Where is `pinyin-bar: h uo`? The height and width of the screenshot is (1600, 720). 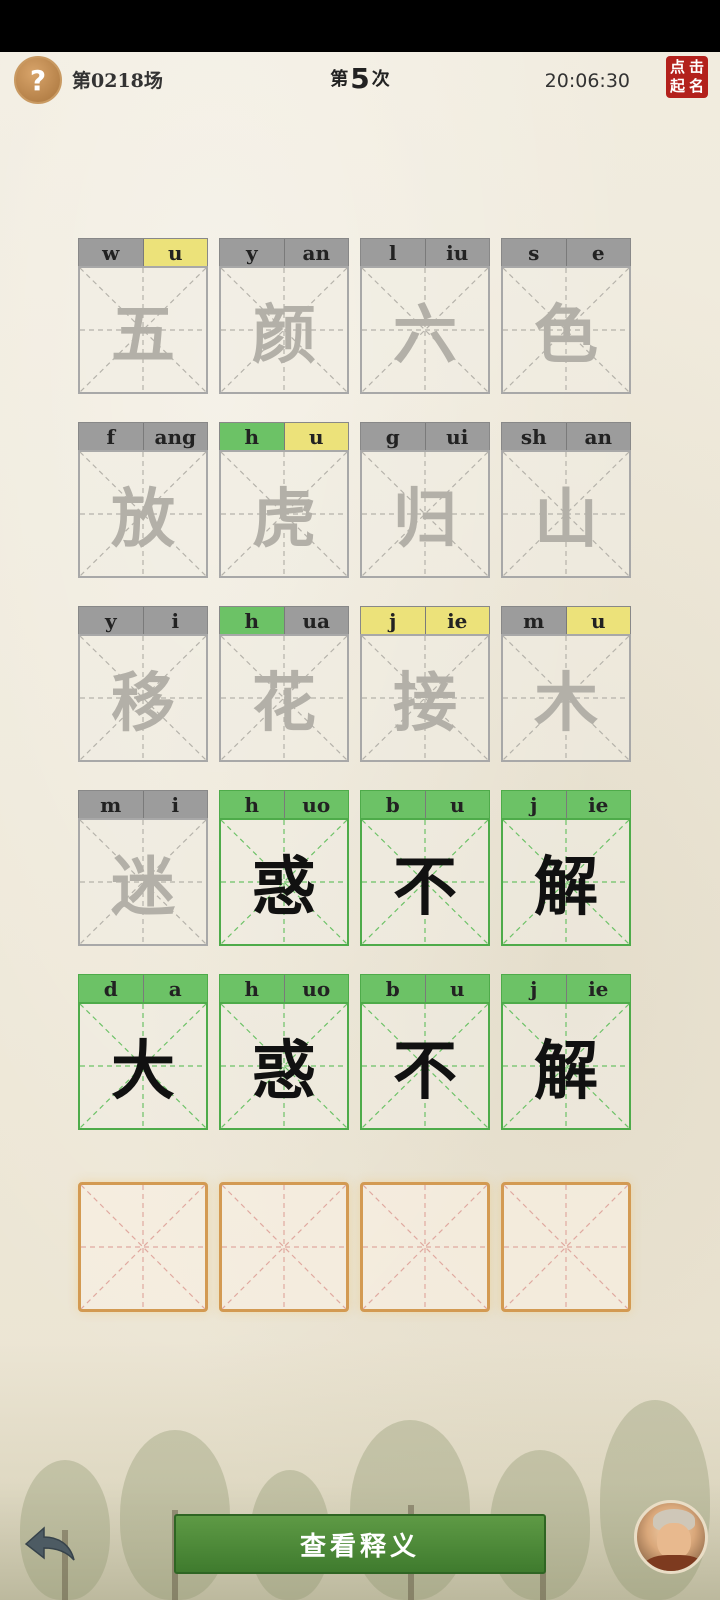 pinyin-bar: h uo is located at coordinates (284, 804).